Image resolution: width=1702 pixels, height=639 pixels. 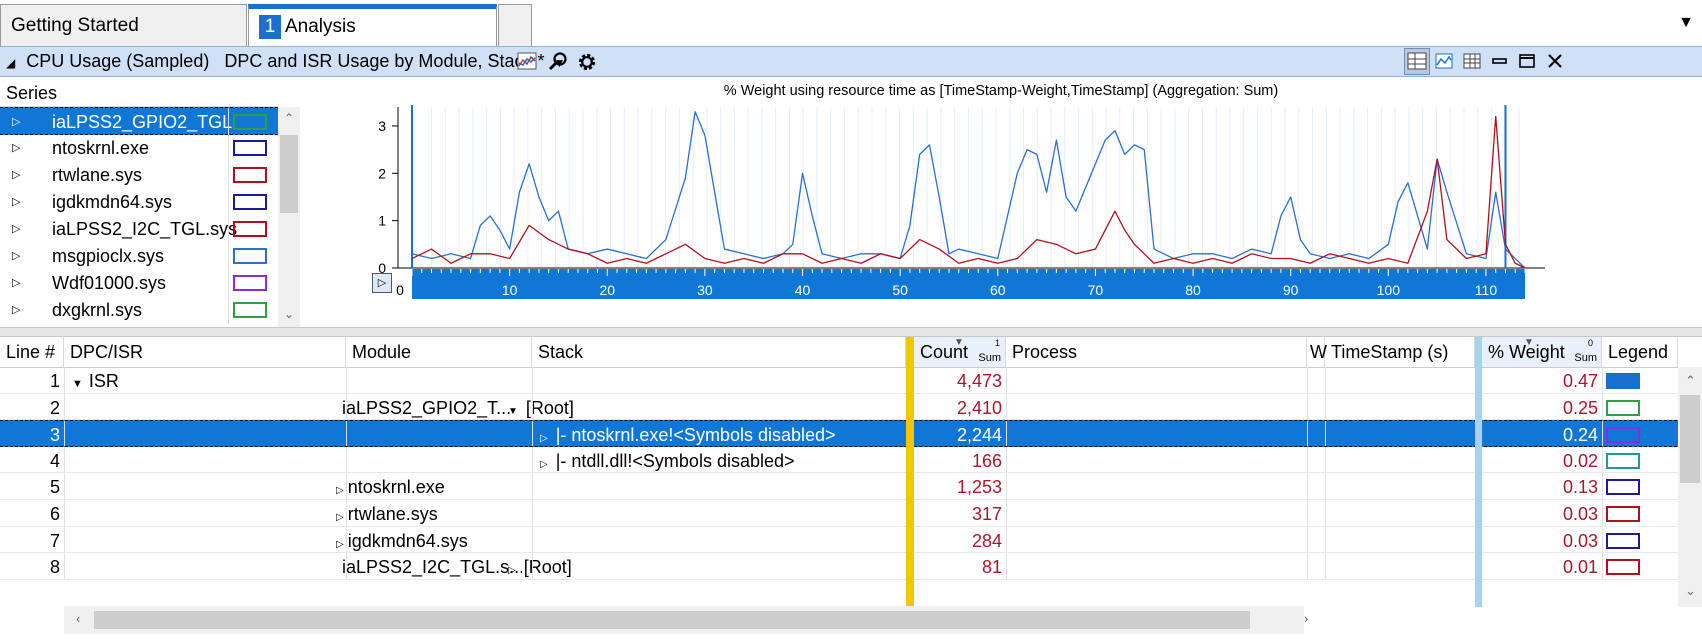 What do you see at coordinates (1317, 352) in the screenshot?
I see `column-w: W` at bounding box center [1317, 352].